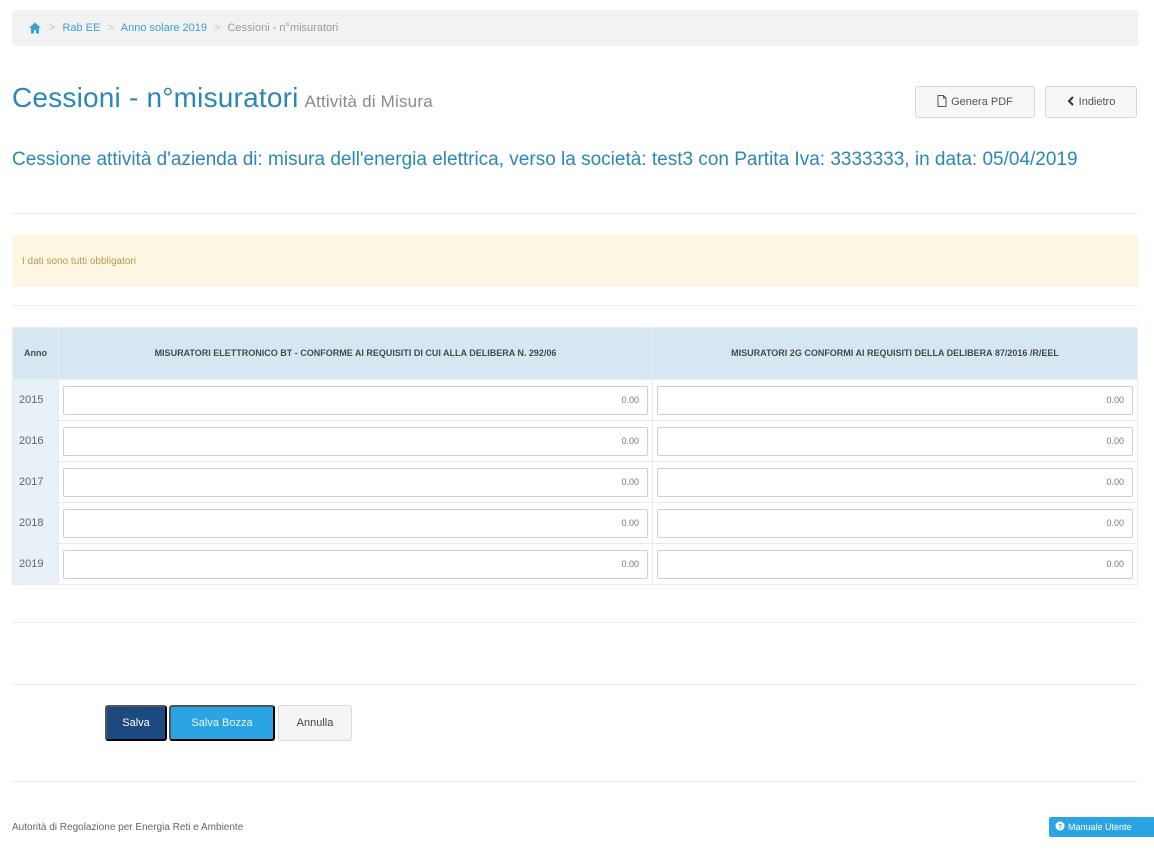 This screenshot has width=1154, height=850. Describe the element at coordinates (35, 482) in the screenshot. I see `year-cell: 2017` at that location.